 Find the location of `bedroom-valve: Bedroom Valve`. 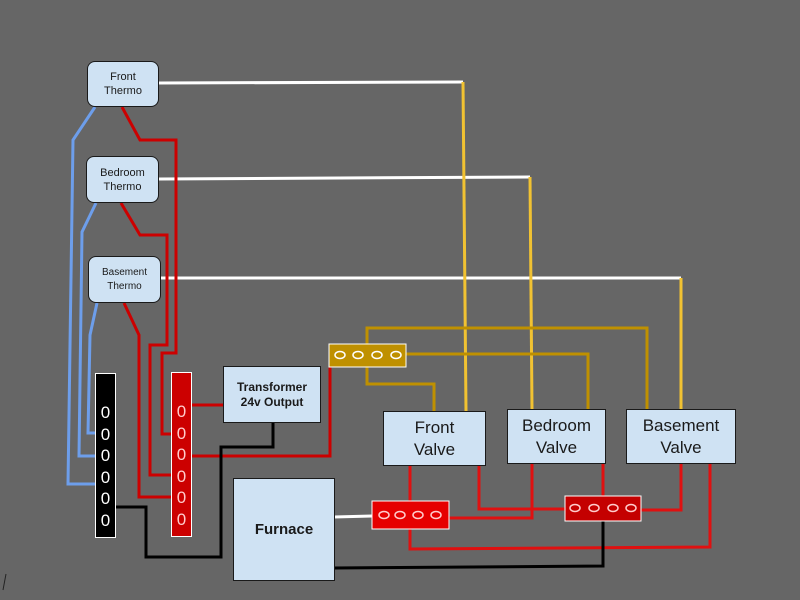

bedroom-valve: Bedroom Valve is located at coordinates (556, 436).